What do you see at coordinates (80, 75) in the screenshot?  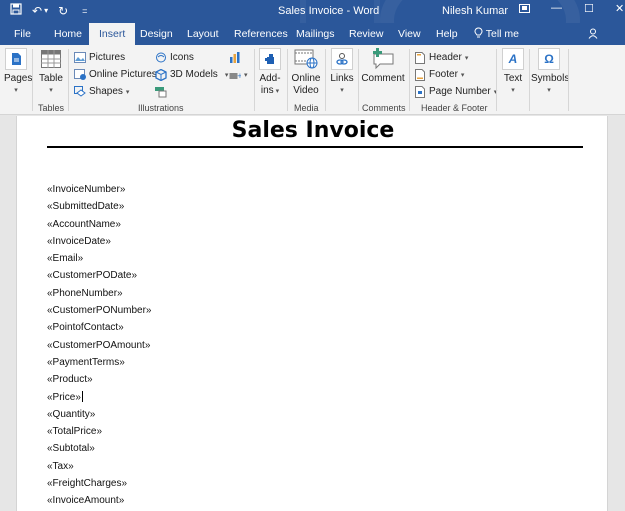 I see `online-pictures-icon` at bounding box center [80, 75].